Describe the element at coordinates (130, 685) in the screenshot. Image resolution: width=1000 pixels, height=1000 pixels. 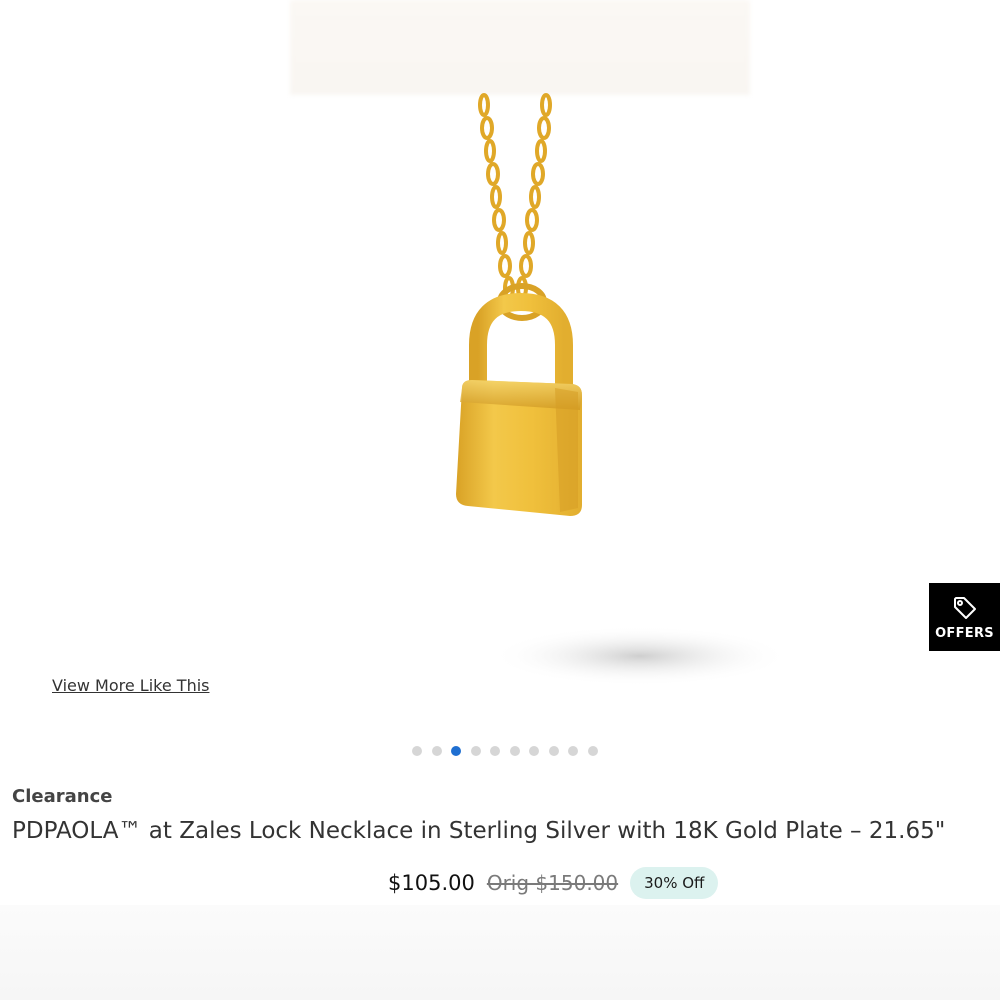
I see `view-more-like-this-link: View More Like This` at that location.